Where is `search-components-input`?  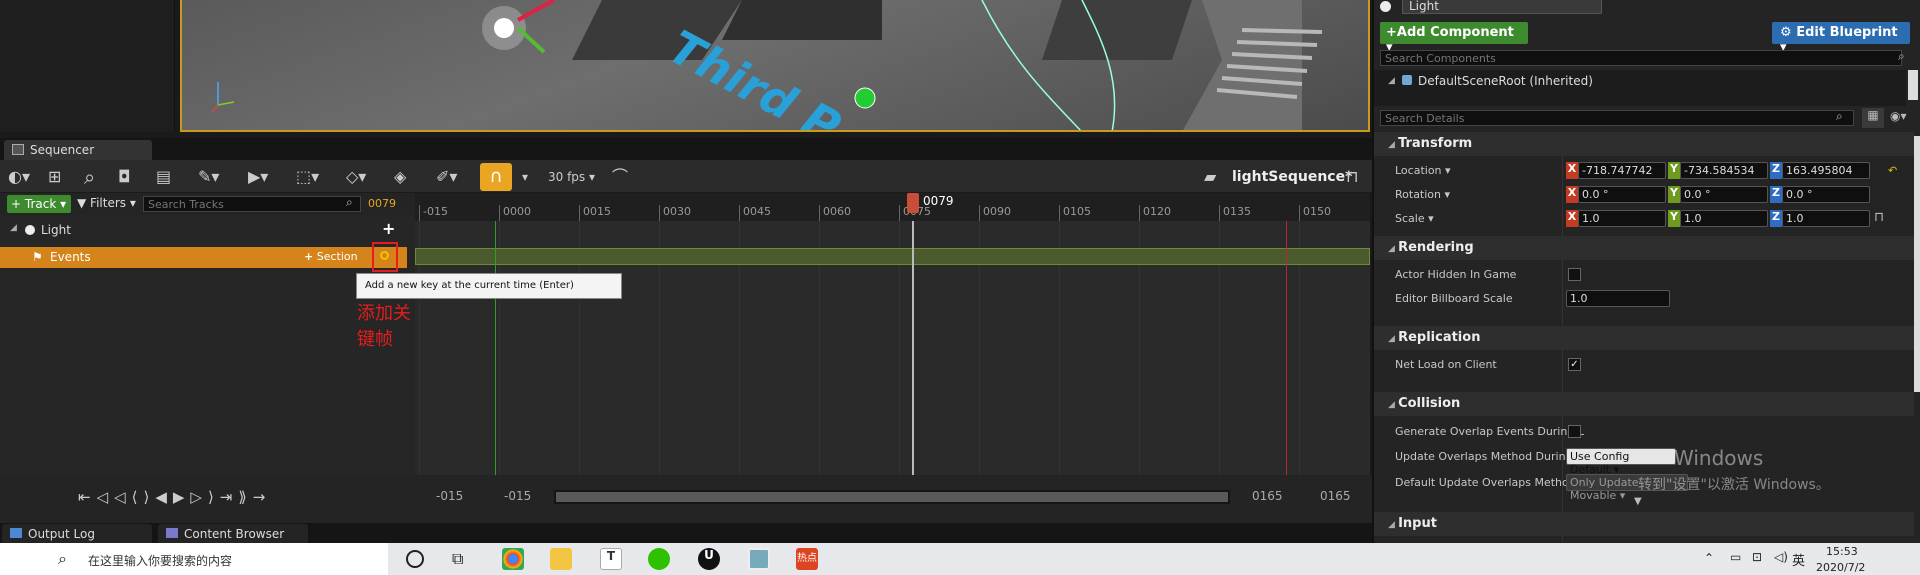 search-components-input is located at coordinates (1641, 58).